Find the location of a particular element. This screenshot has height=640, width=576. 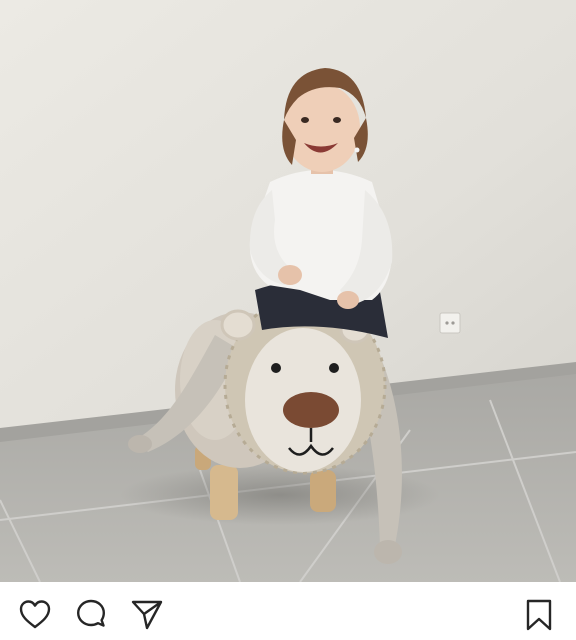

like-button is located at coordinates (35, 615).